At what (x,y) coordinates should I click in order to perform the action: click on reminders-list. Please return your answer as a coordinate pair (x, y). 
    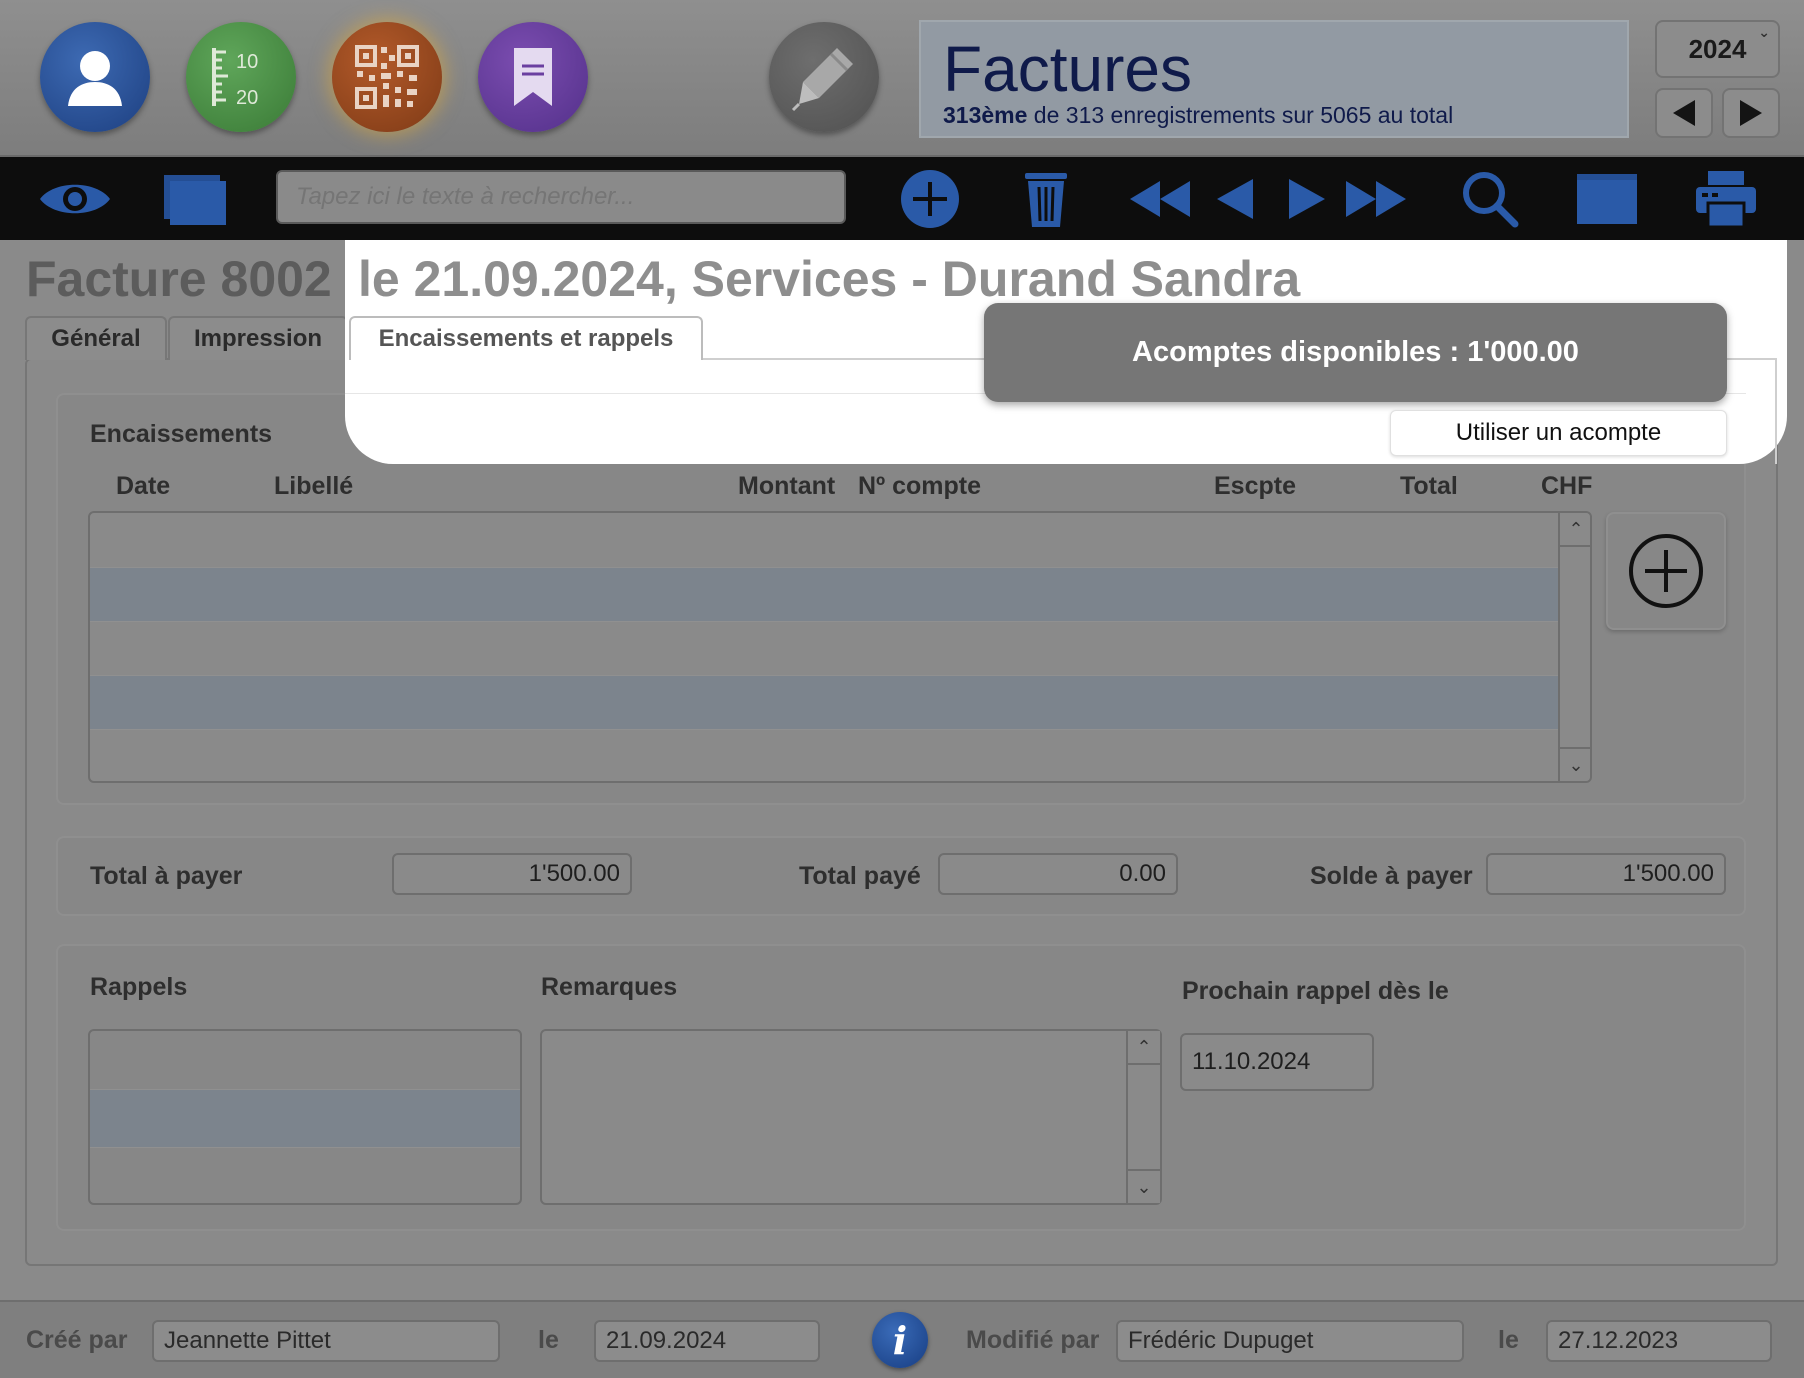
    Looking at the image, I should click on (305, 1117).